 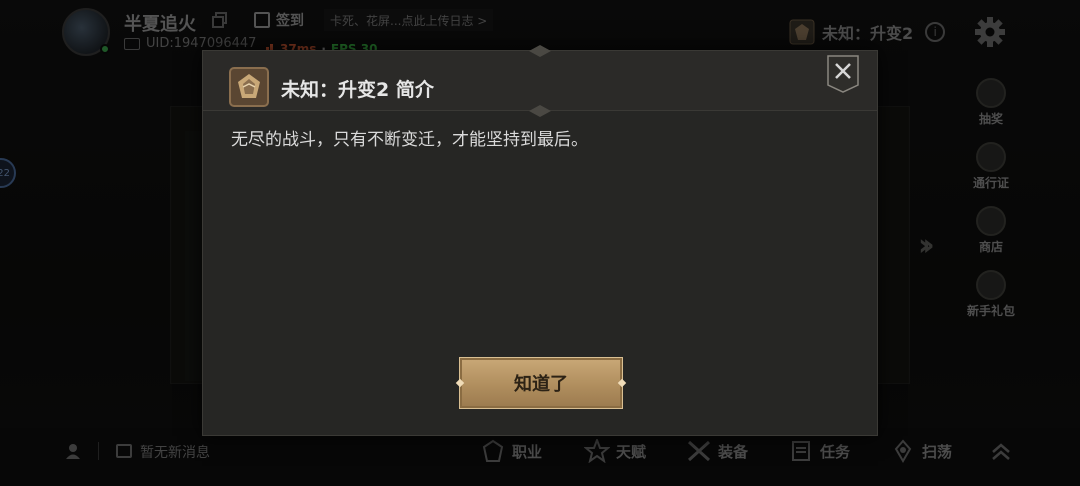 I want to click on dialog-title: 未知：升变2 简介, so click(x=357, y=90).